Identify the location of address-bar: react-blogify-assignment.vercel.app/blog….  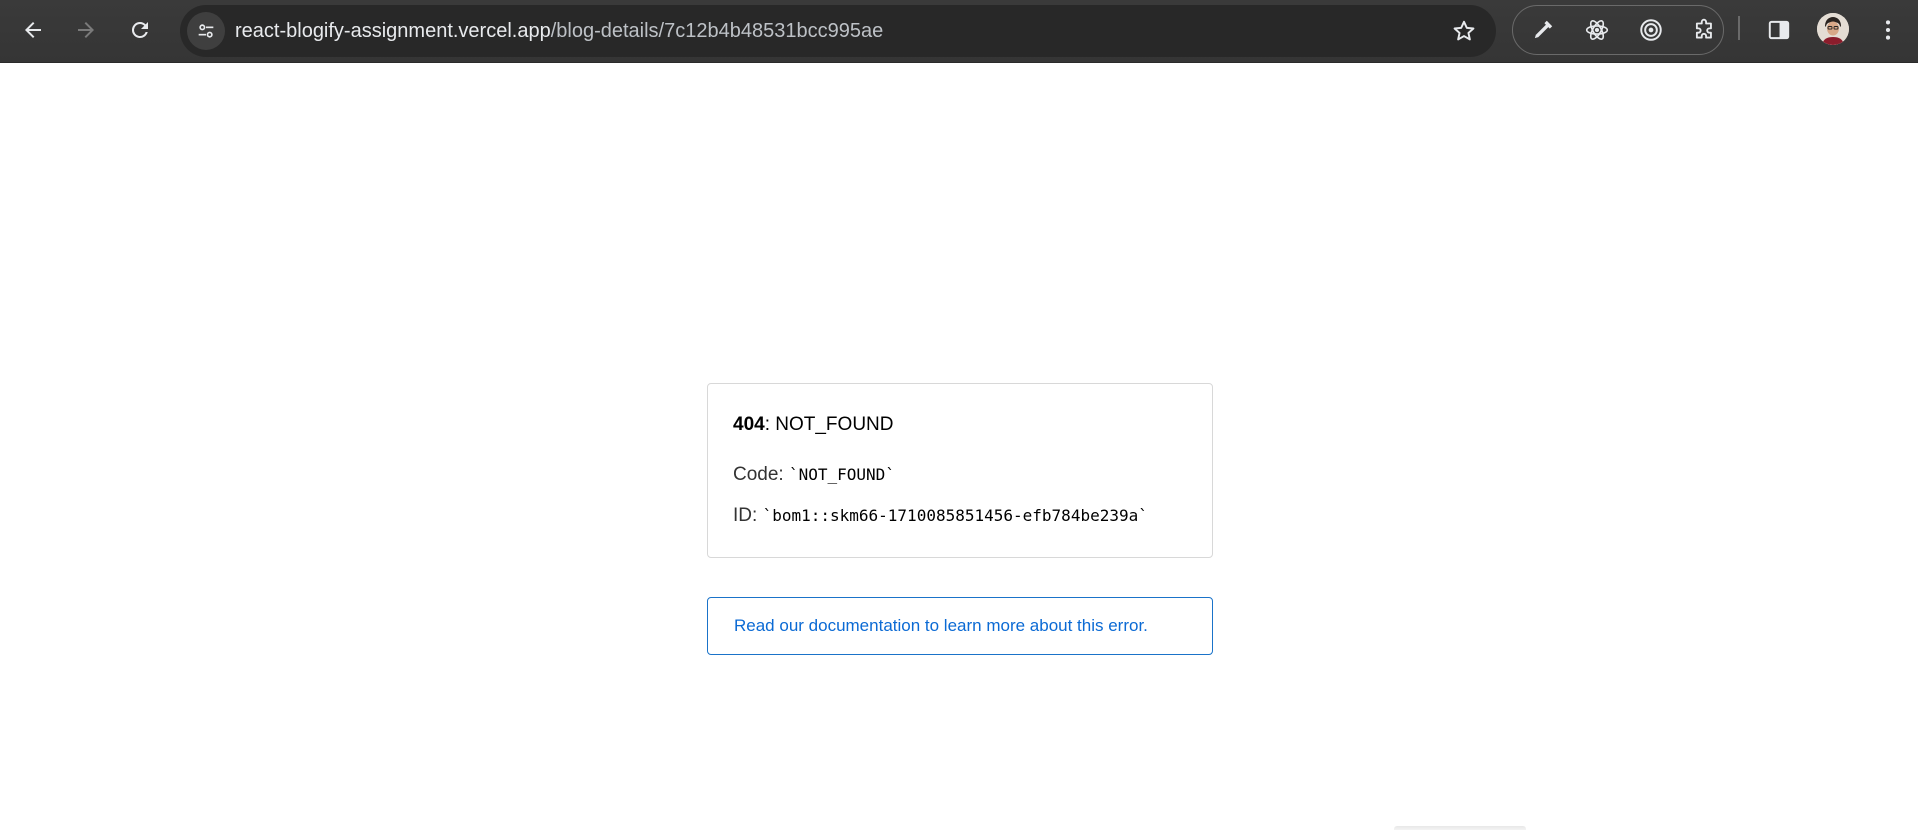
(838, 31).